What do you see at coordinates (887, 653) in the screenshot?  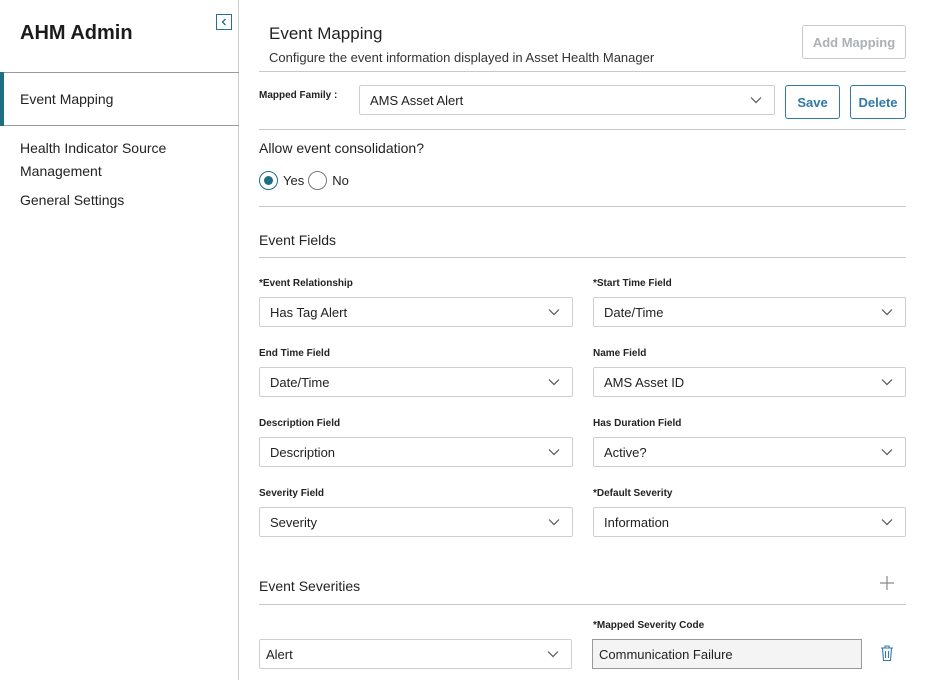 I see `trash-icon` at bounding box center [887, 653].